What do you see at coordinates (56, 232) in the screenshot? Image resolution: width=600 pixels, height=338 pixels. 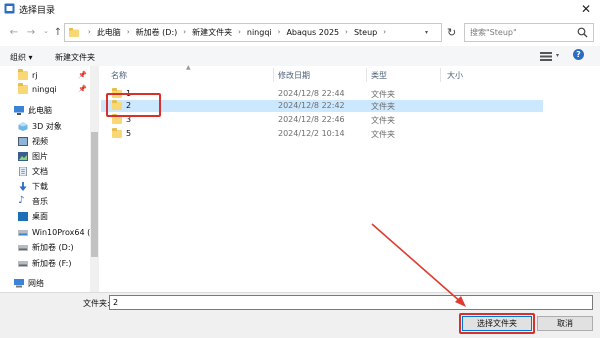 I see `nav-item-drive-c: Win10Prox64 (C` at bounding box center [56, 232].